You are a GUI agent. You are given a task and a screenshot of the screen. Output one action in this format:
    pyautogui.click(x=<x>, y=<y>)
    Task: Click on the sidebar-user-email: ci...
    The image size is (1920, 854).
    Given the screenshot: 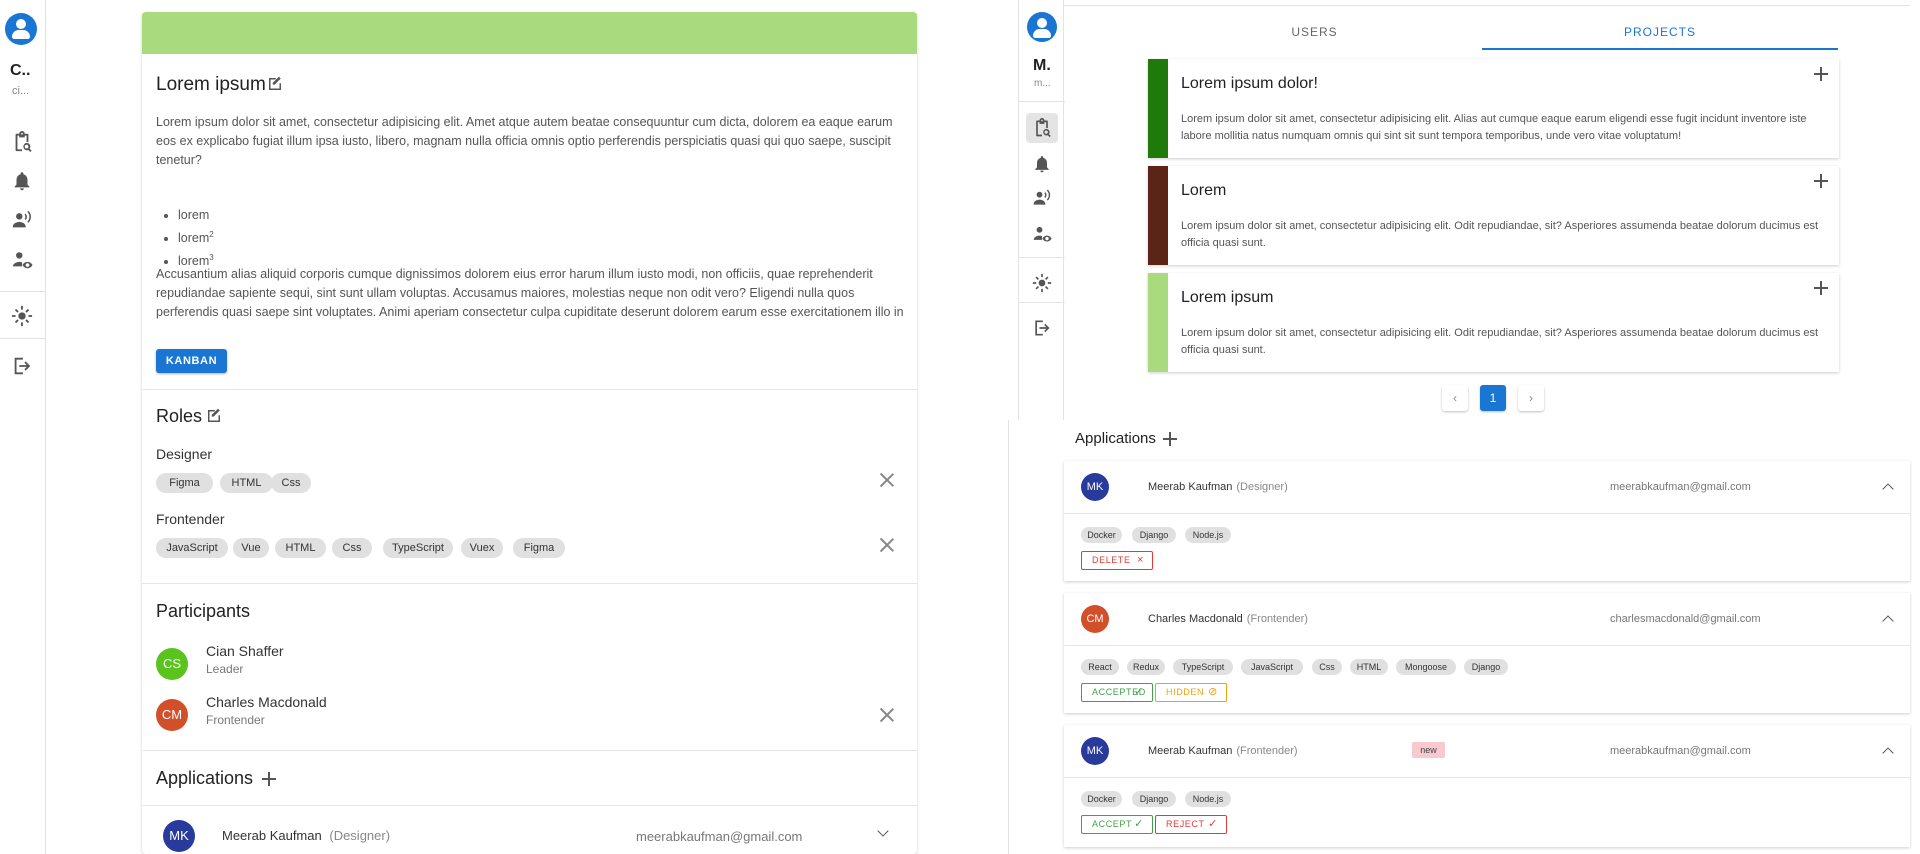 What is the action you would take?
    pyautogui.click(x=21, y=91)
    